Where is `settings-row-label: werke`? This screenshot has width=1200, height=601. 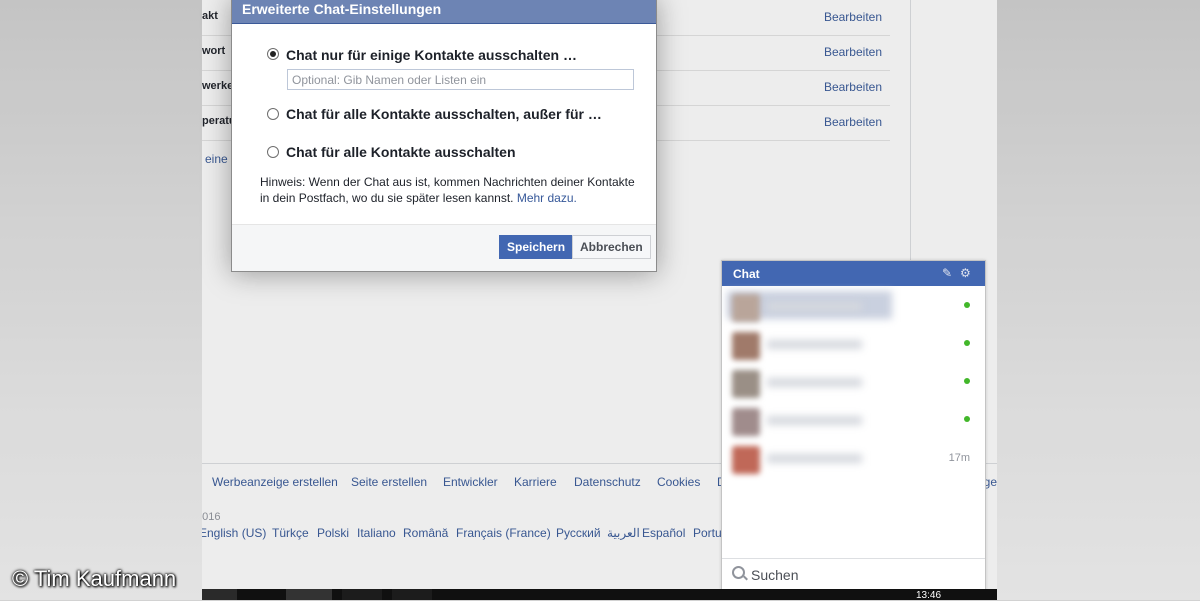
settings-row-label: werke is located at coordinates (218, 86).